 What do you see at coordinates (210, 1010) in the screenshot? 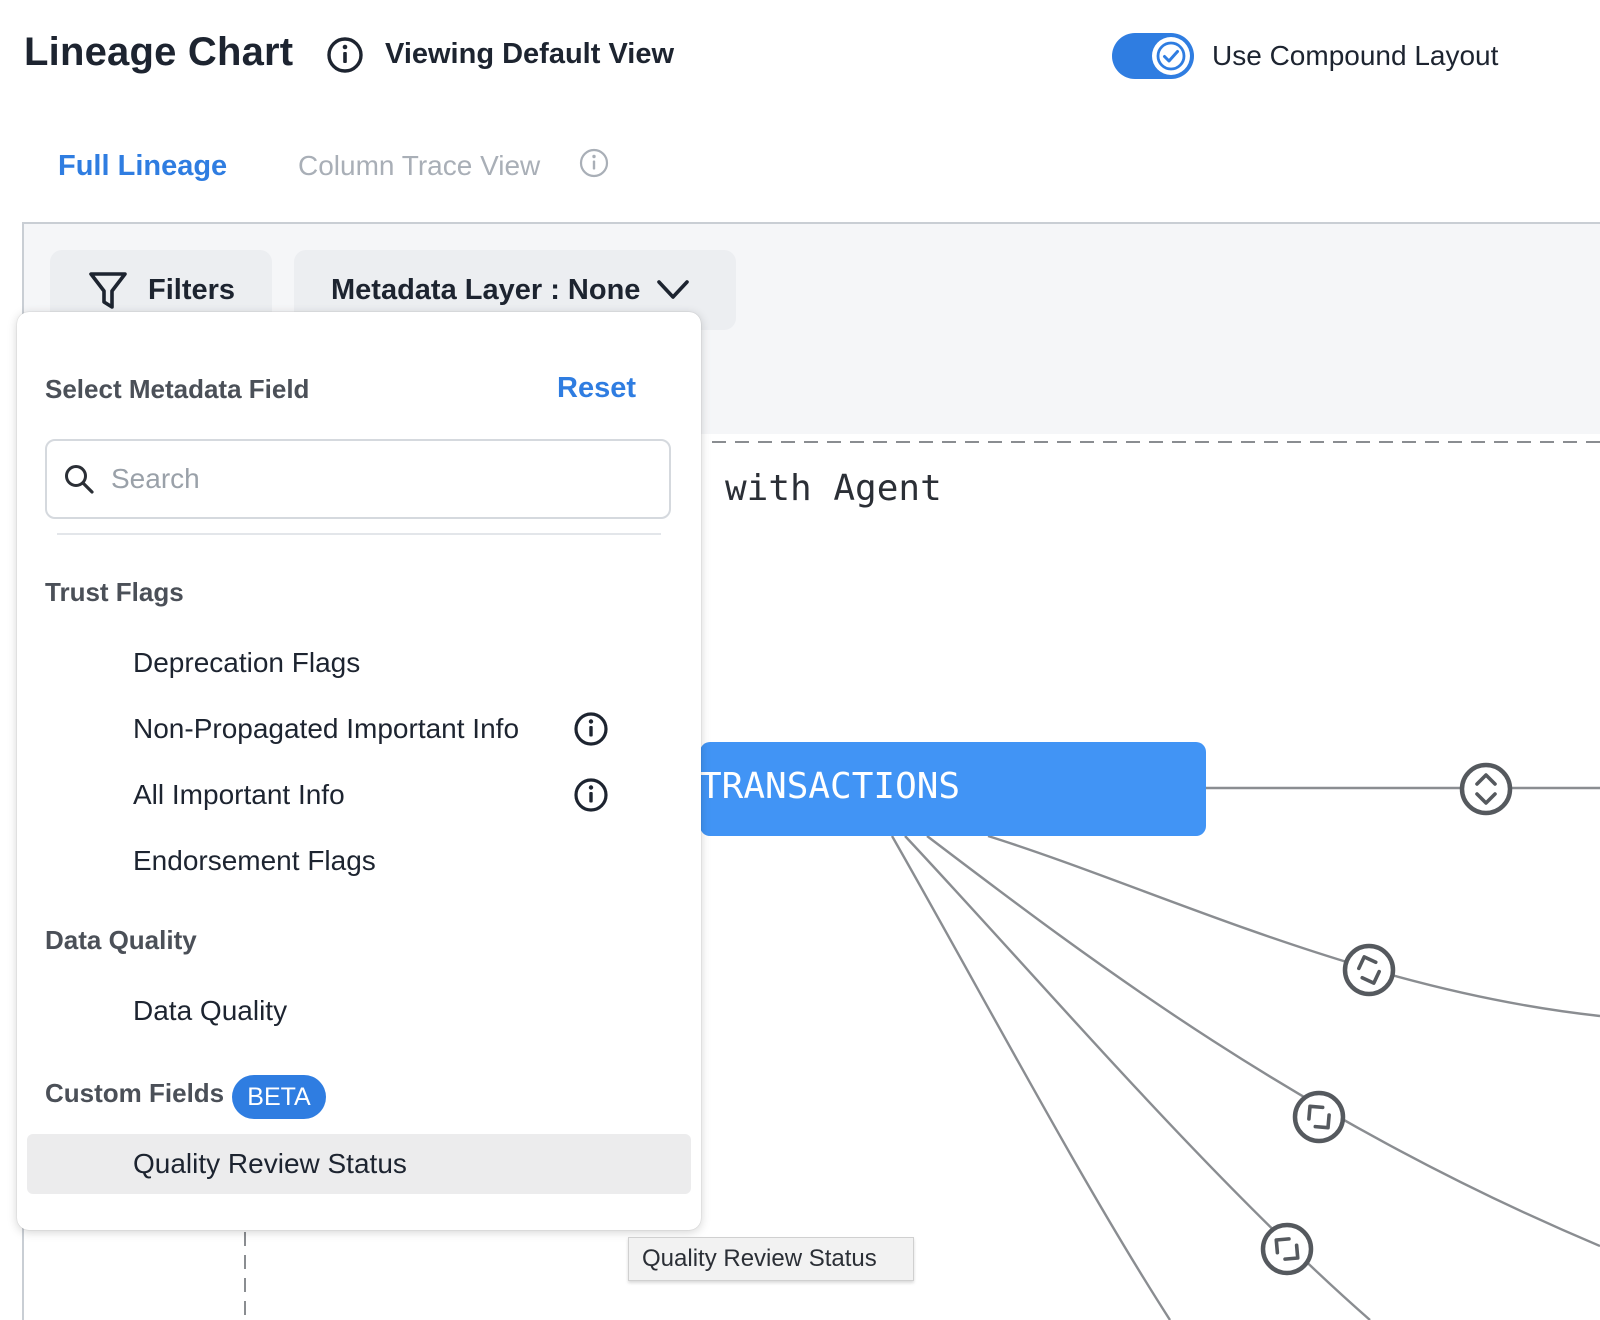
I see `menu-item-label: Data Quality` at bounding box center [210, 1010].